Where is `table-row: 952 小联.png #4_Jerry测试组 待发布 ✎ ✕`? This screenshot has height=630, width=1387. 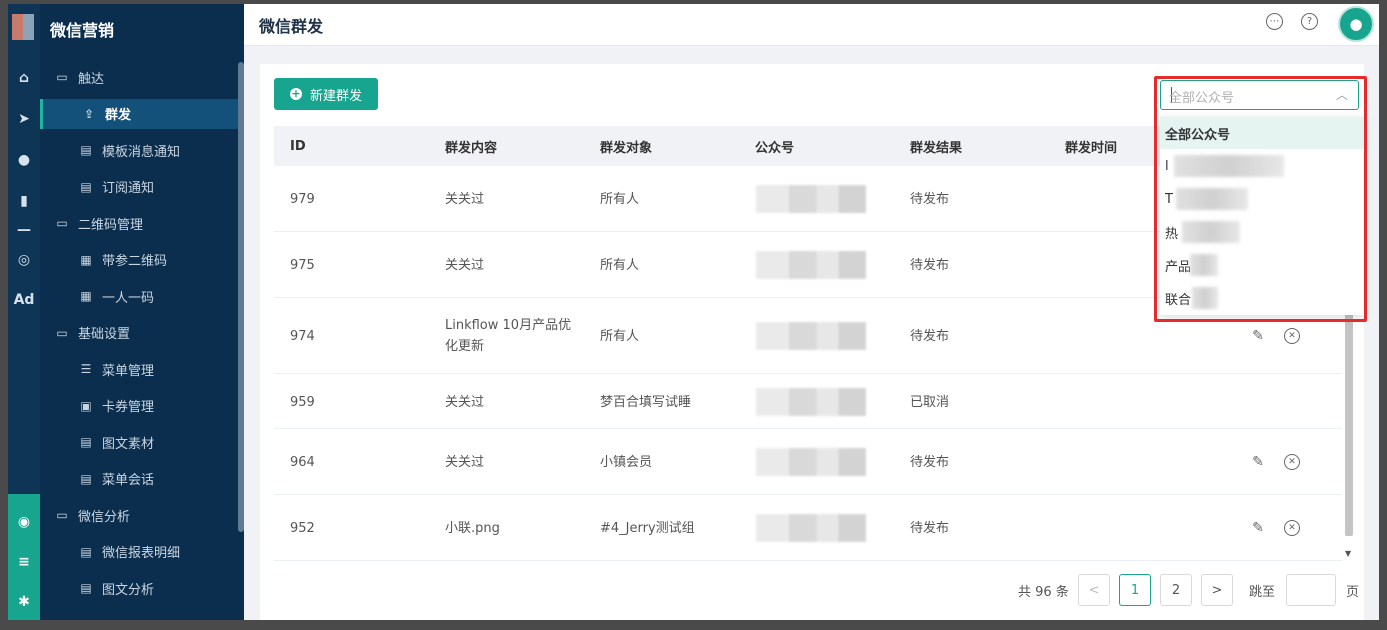
table-row: 952 小联.png #4_Jerry测试组 待发布 ✎ ✕ is located at coordinates (808, 528).